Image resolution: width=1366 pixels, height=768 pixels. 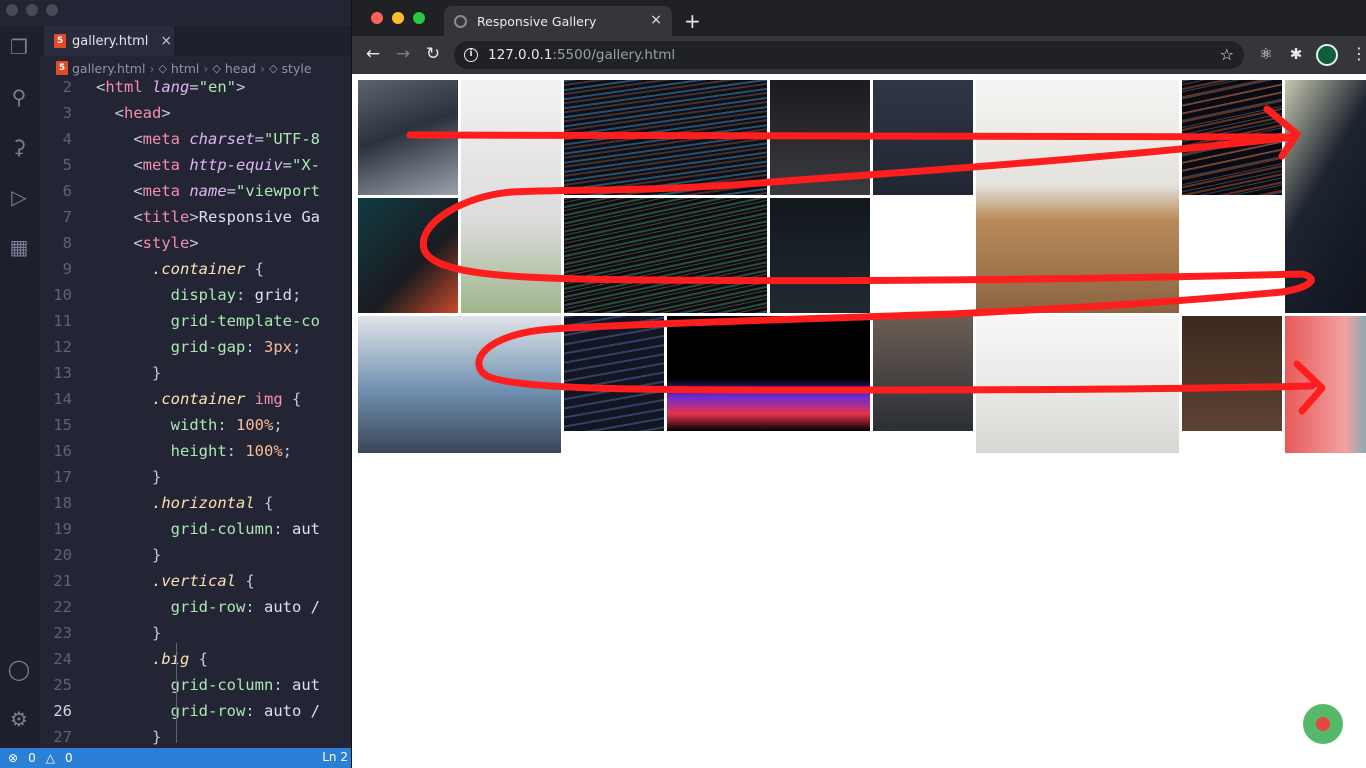 I want to click on line-number: 6, so click(x=67, y=191).